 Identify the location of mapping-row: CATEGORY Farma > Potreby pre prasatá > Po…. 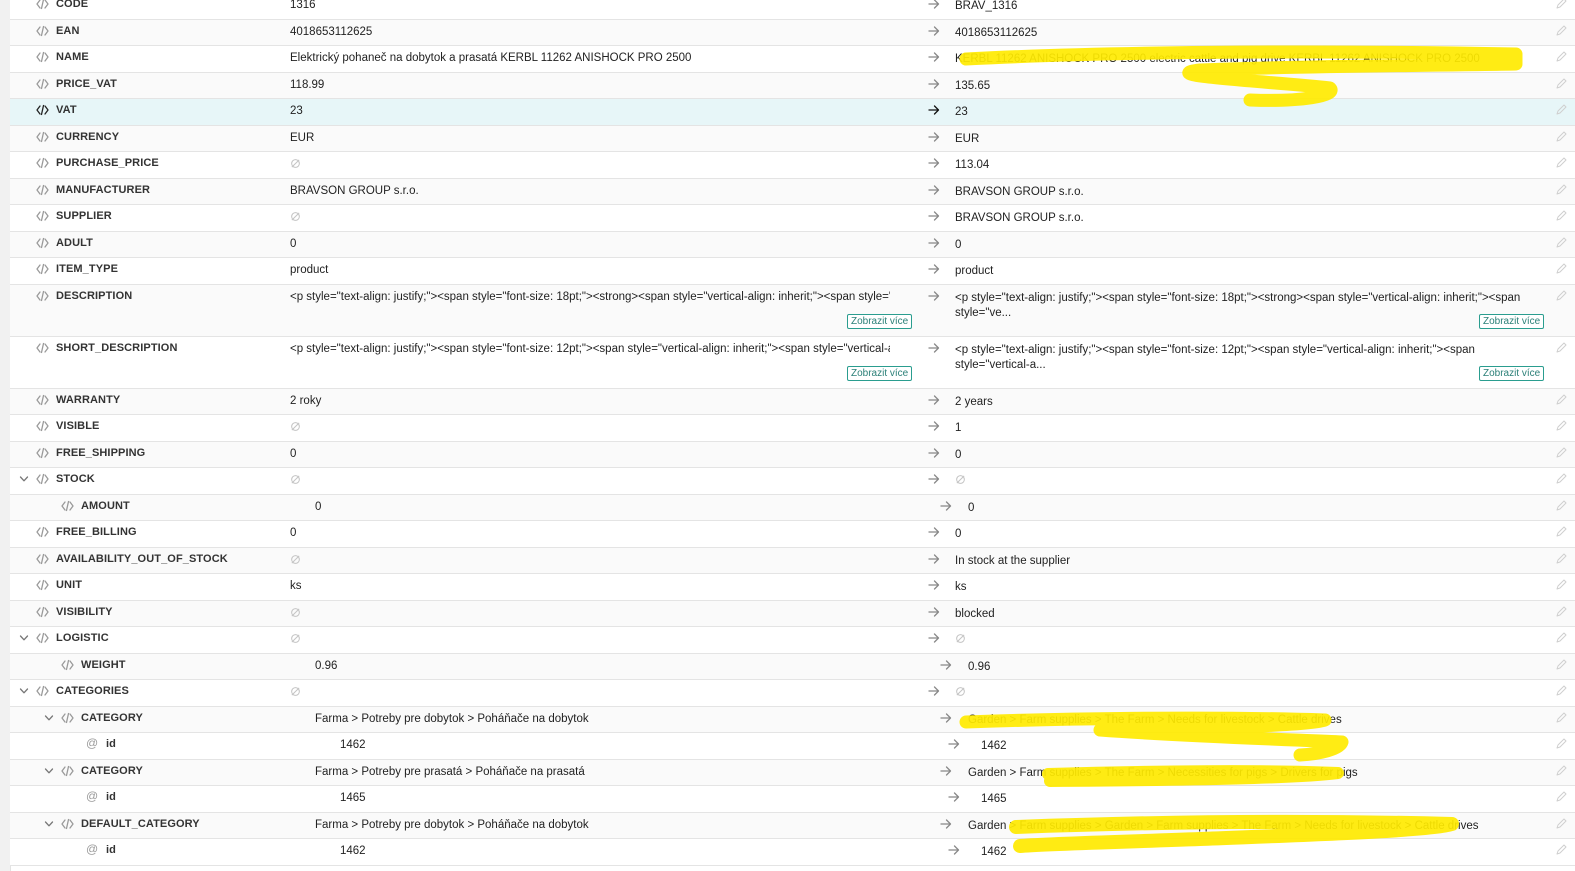
(792, 772).